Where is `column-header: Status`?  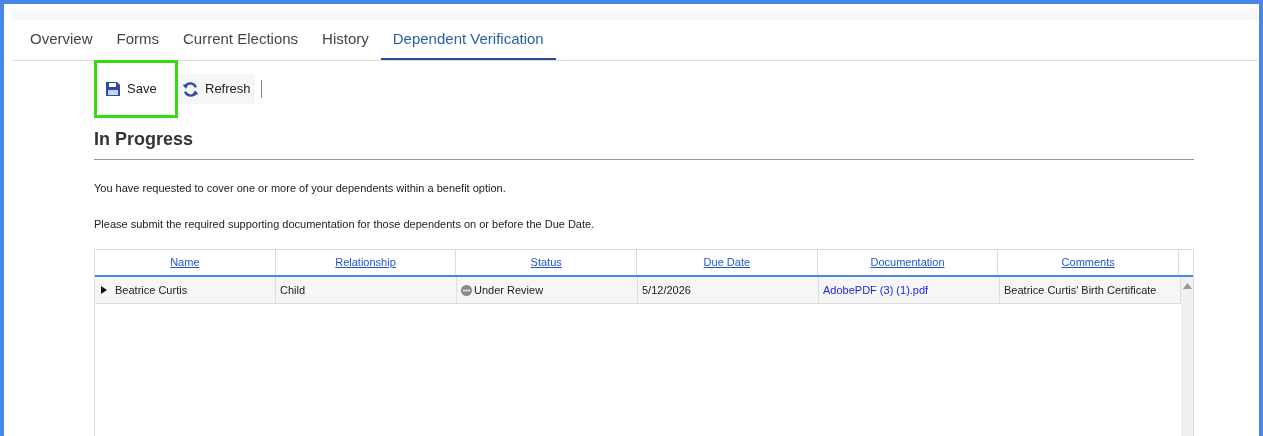
column-header: Status is located at coordinates (546, 262).